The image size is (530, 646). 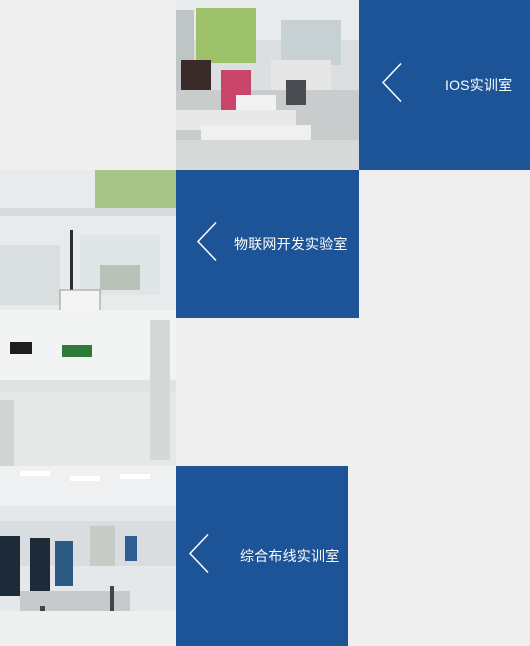 I want to click on lab-tile-wiring: 综合布线实训室, so click(x=262, y=556).